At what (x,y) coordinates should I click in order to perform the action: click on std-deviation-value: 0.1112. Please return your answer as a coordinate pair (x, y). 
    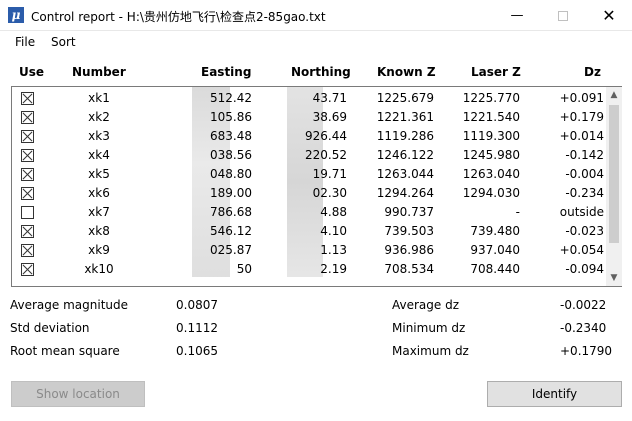
    Looking at the image, I should click on (197, 328).